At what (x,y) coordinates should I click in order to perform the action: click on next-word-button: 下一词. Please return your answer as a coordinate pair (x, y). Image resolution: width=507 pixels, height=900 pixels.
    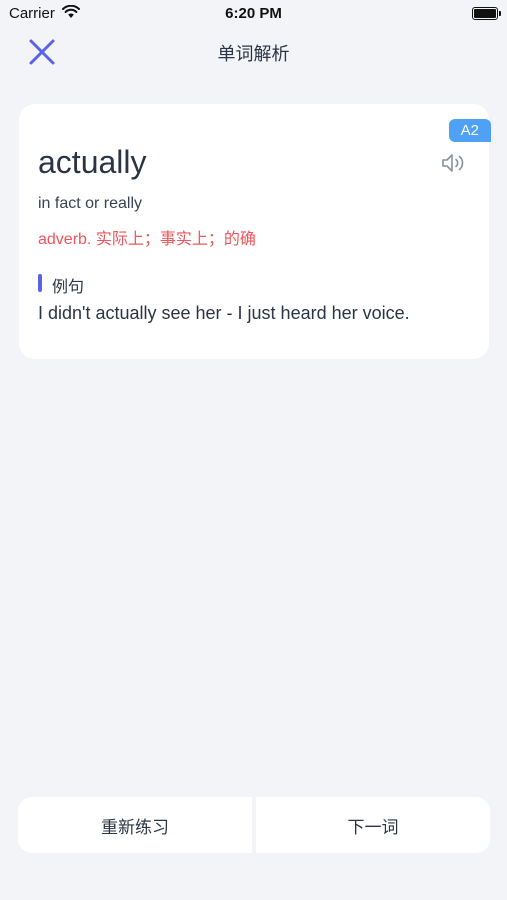
    Looking at the image, I should click on (373, 825).